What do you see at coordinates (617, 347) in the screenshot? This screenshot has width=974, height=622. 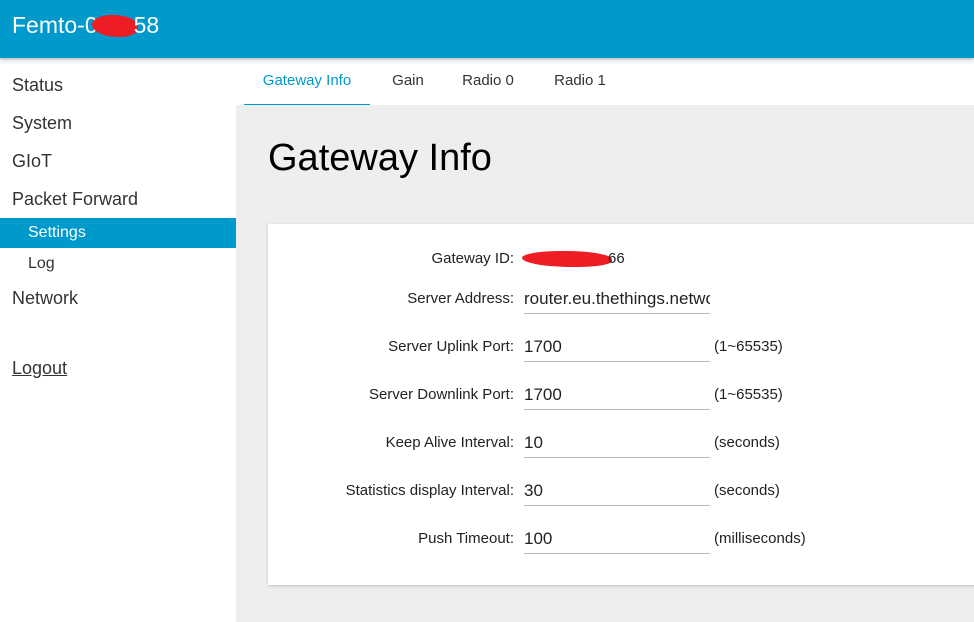 I see `uplink-port-input` at bounding box center [617, 347].